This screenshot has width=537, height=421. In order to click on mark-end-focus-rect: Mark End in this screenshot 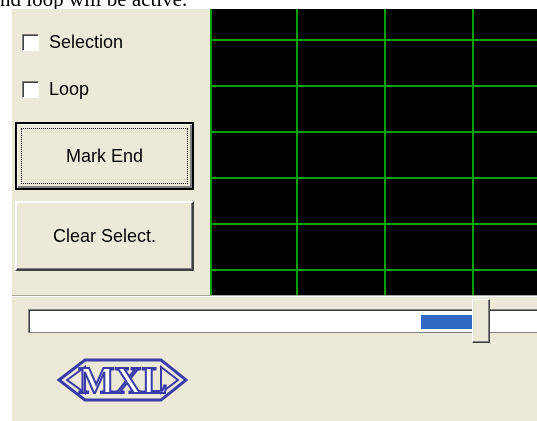, I will do `click(104, 156)`.